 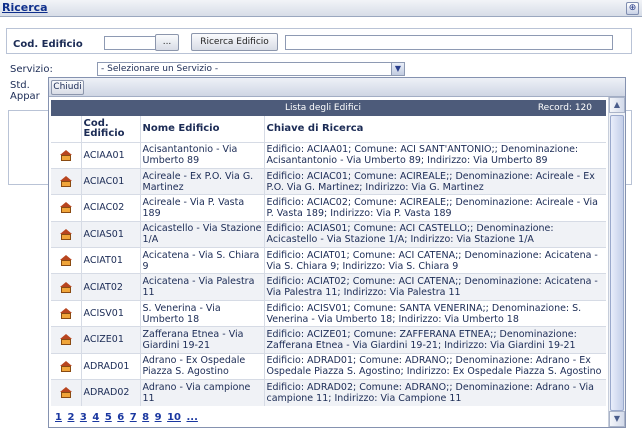 What do you see at coordinates (110, 155) in the screenshot?
I see `cell-code: ACIAA01` at bounding box center [110, 155].